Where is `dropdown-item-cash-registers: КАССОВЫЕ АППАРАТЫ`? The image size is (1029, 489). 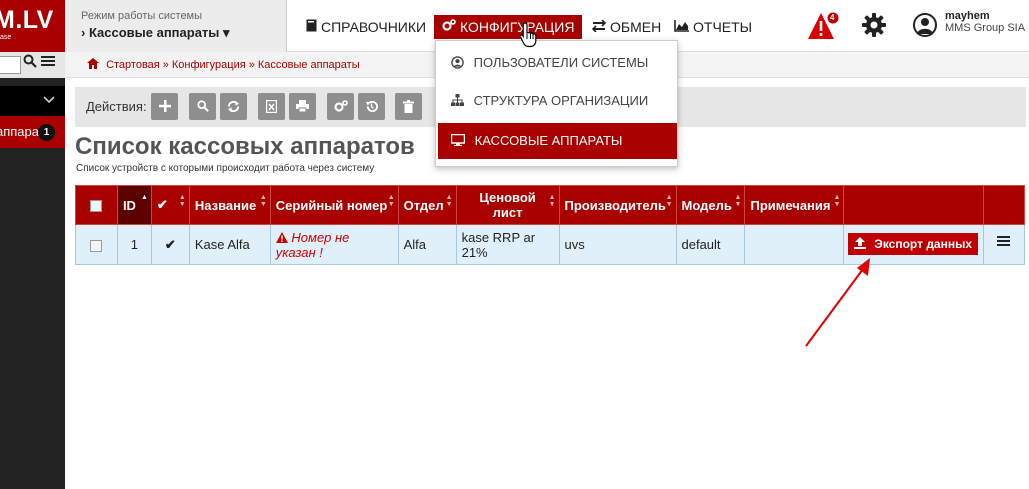
dropdown-item-cash-registers: КАССОВЫЕ АППАРАТЫ is located at coordinates (557, 141).